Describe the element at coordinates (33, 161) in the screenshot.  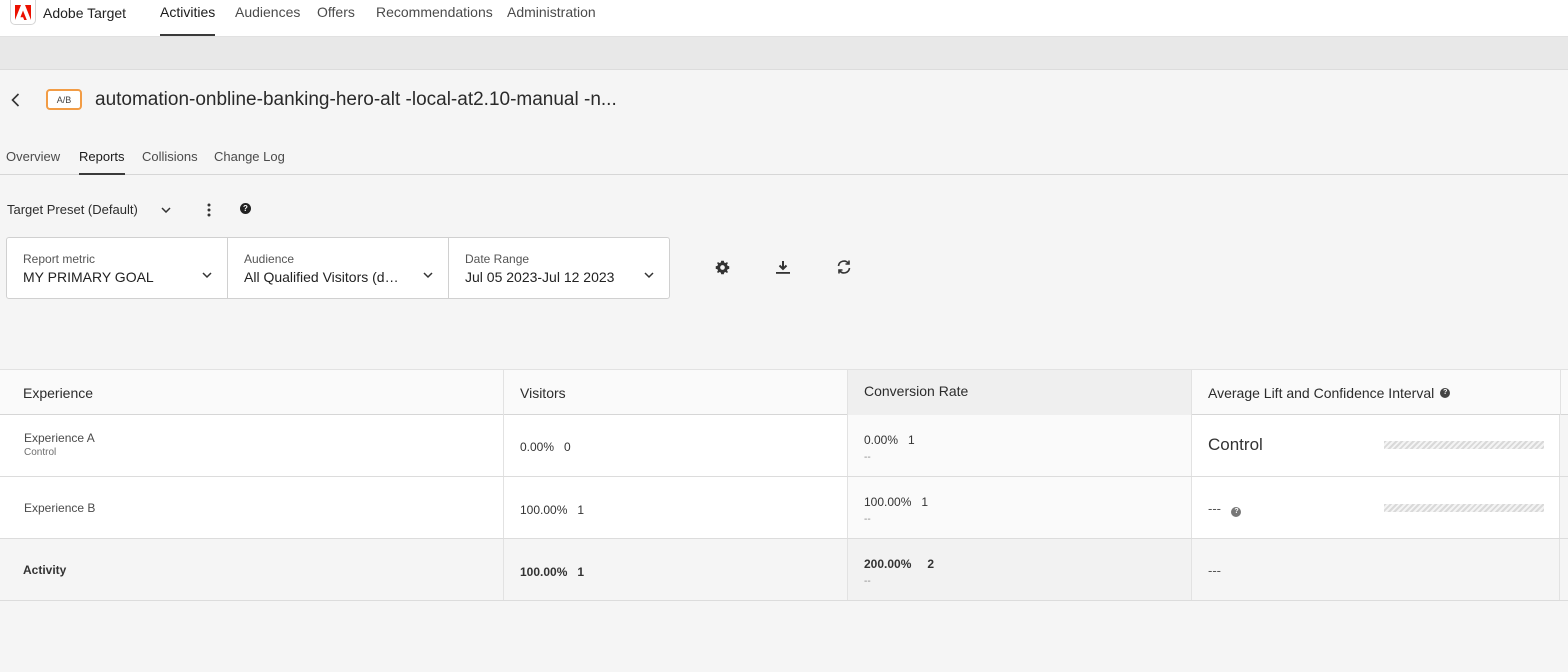
I see `tab-overview: Overview` at that location.